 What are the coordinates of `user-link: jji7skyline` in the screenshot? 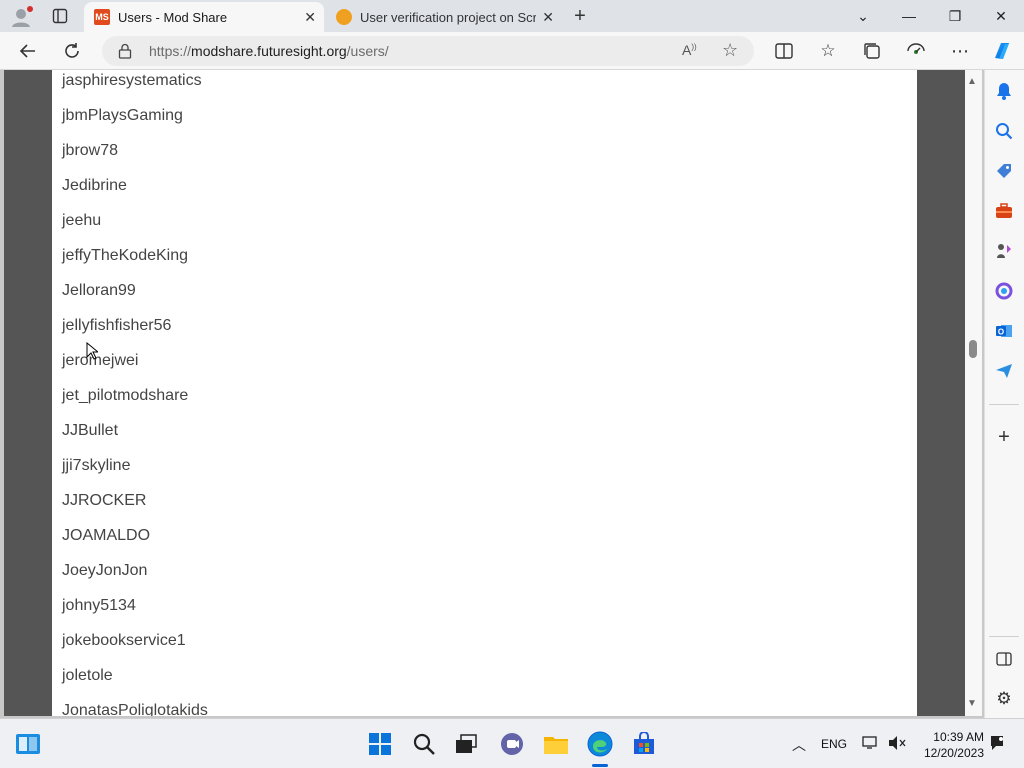 It's located at (96, 466).